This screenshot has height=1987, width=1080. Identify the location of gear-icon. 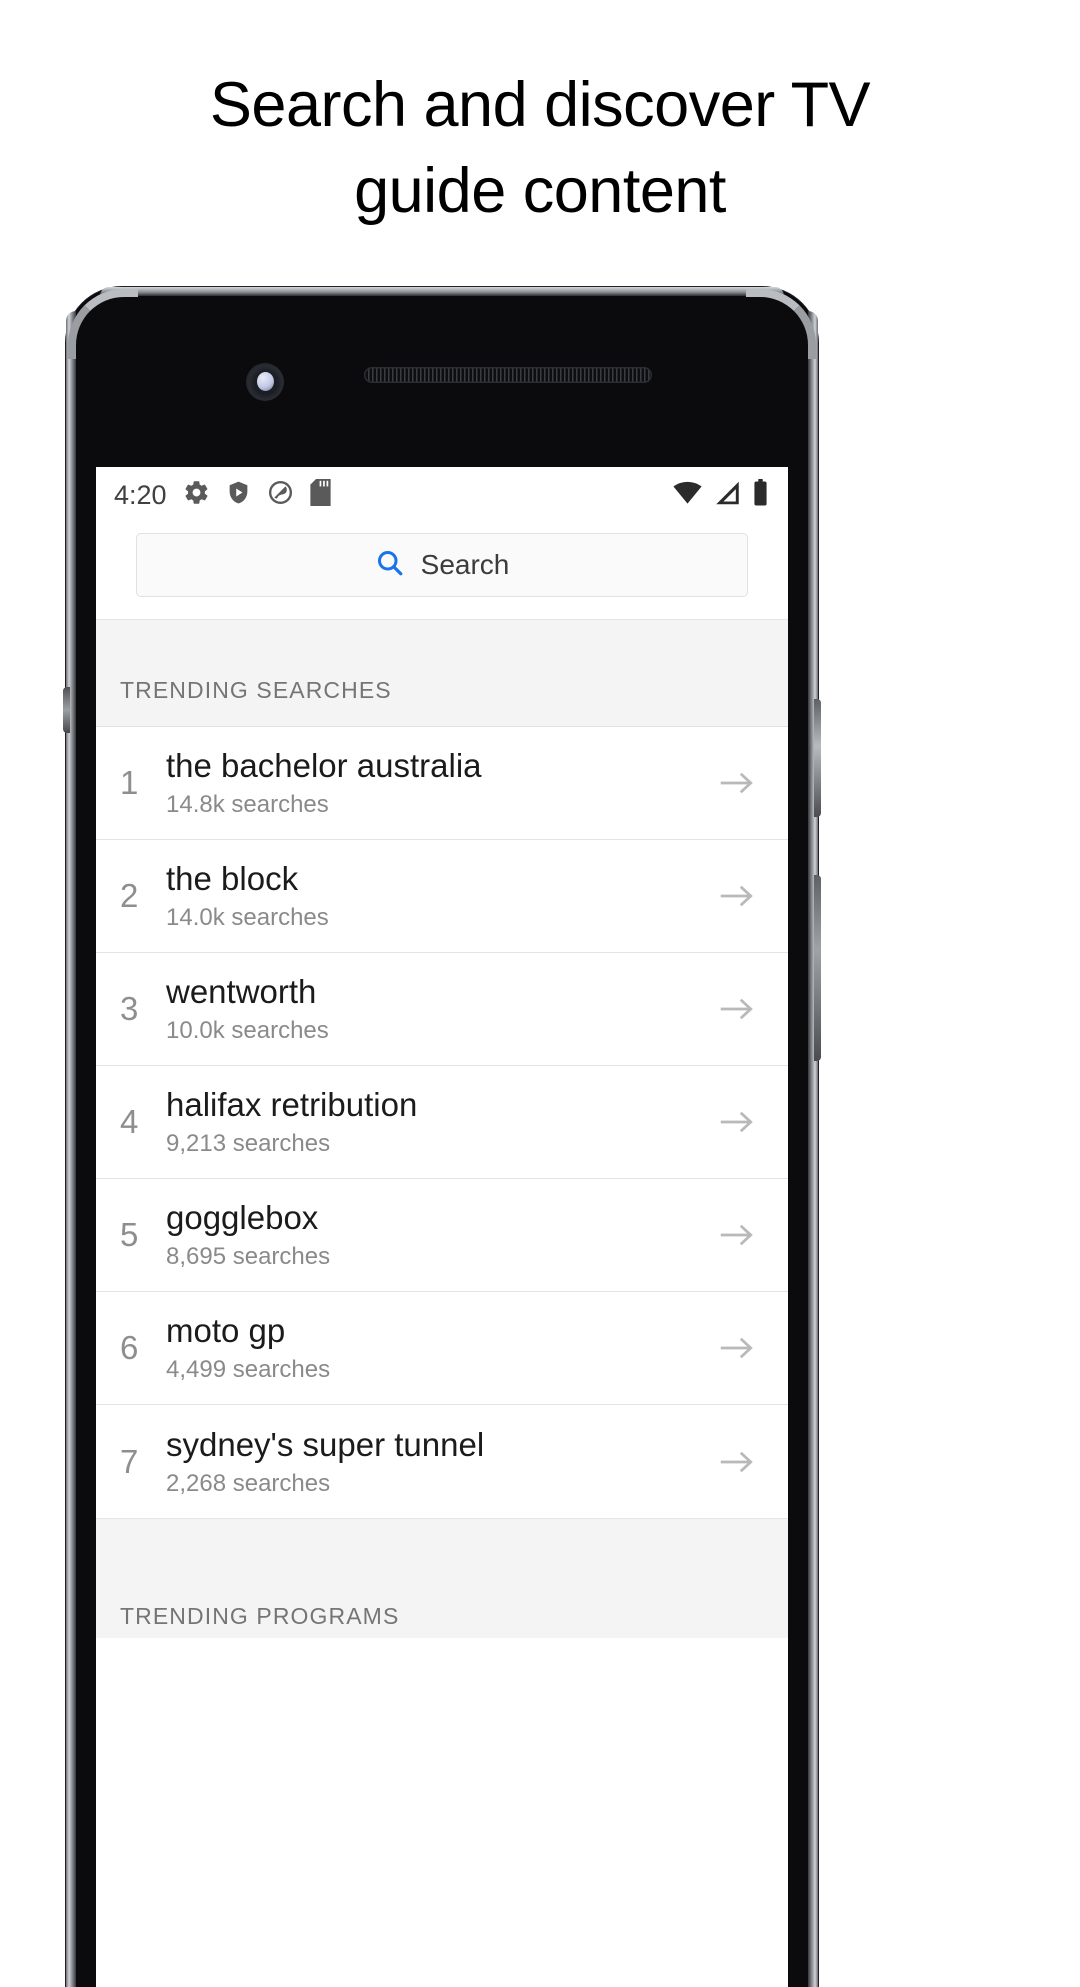
(196, 495).